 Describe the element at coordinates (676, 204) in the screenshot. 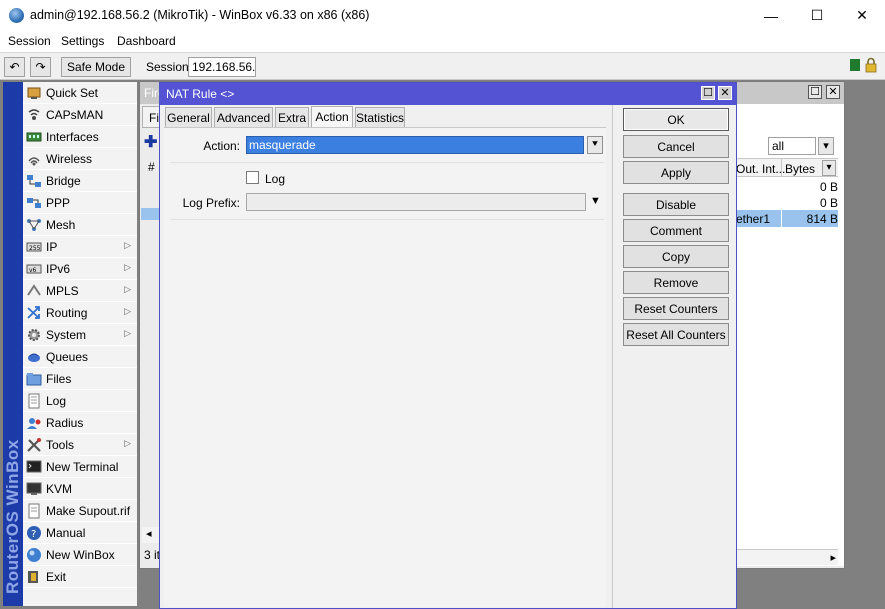

I see `disable-button: Disable` at that location.